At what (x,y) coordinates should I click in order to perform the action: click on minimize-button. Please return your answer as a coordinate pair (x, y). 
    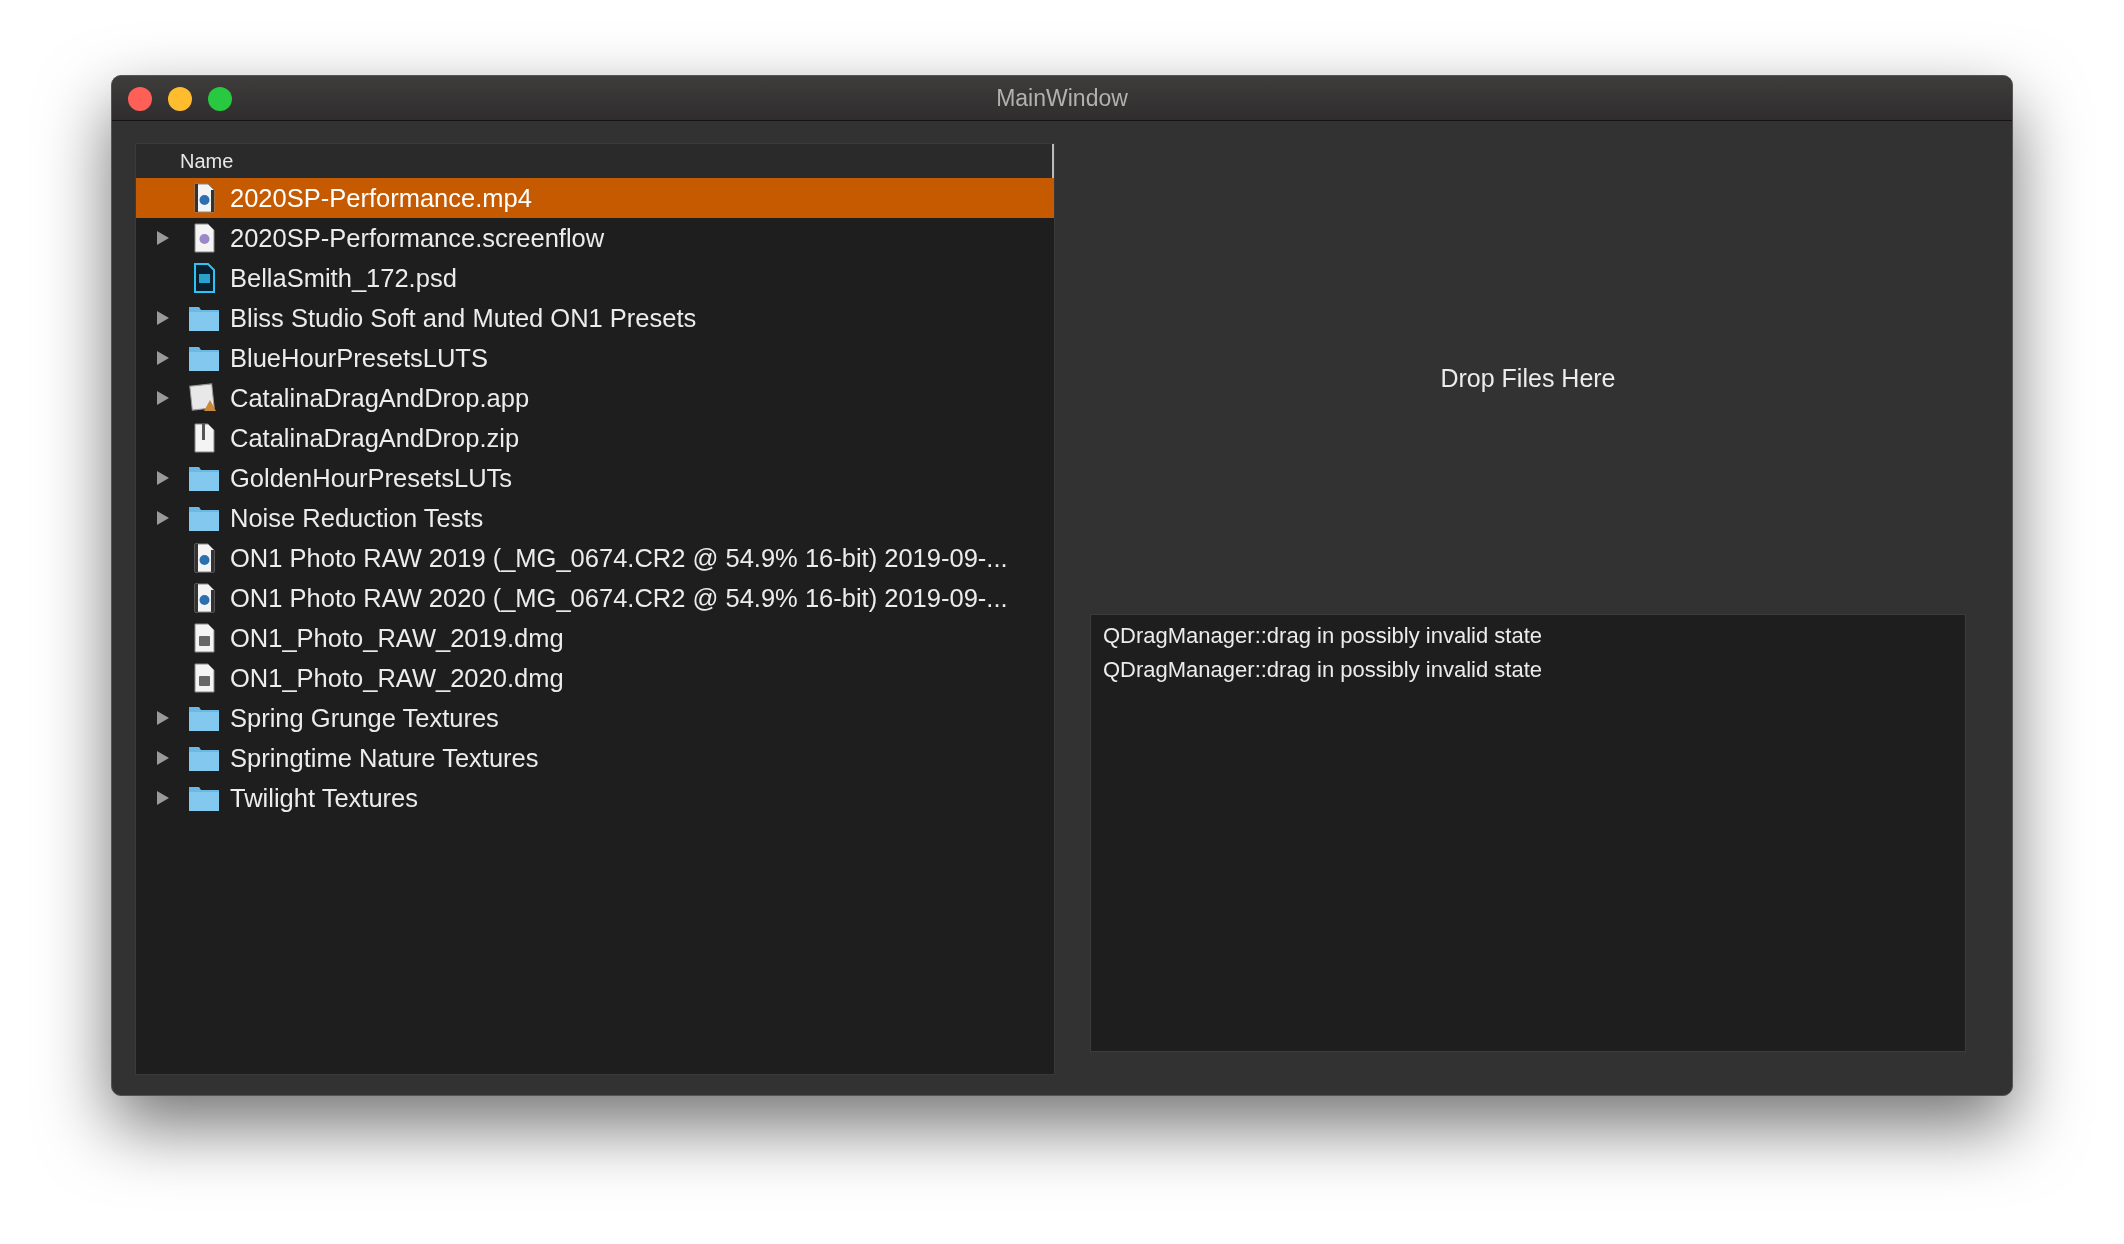
    Looking at the image, I should click on (180, 99).